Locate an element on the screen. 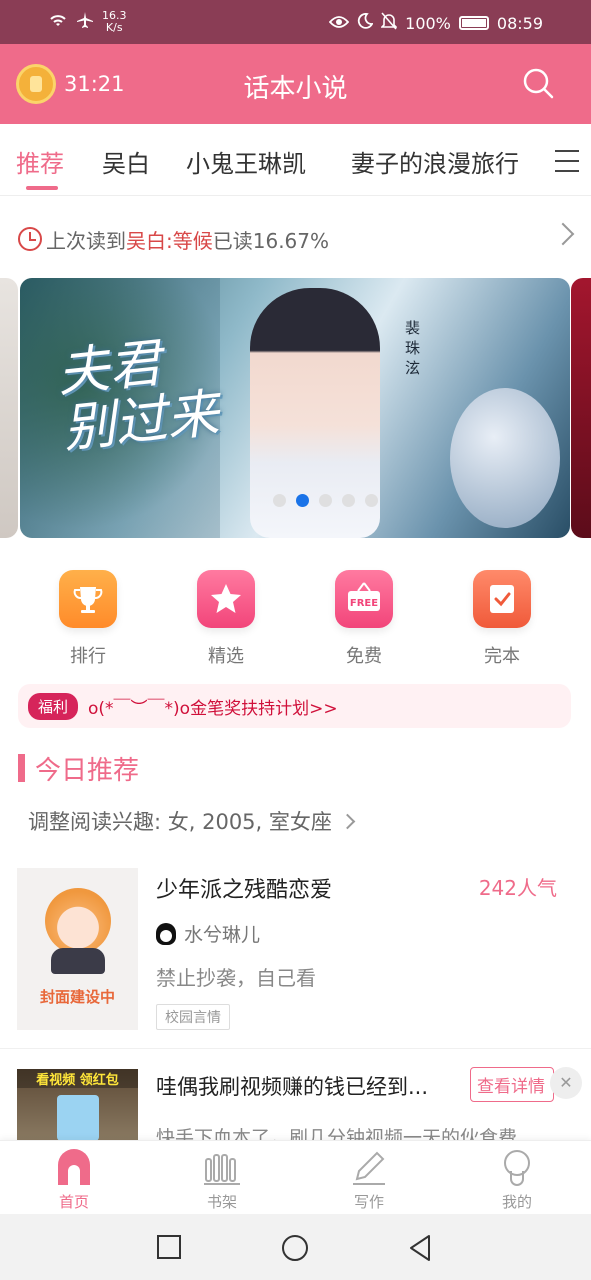 This screenshot has width=591, height=1280. nav-bookshelf: 书架 is located at coordinates (222, 1179).